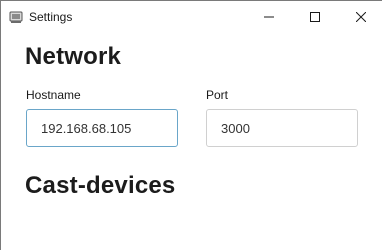 This screenshot has width=382, height=250. I want to click on close-icon, so click(361, 17).